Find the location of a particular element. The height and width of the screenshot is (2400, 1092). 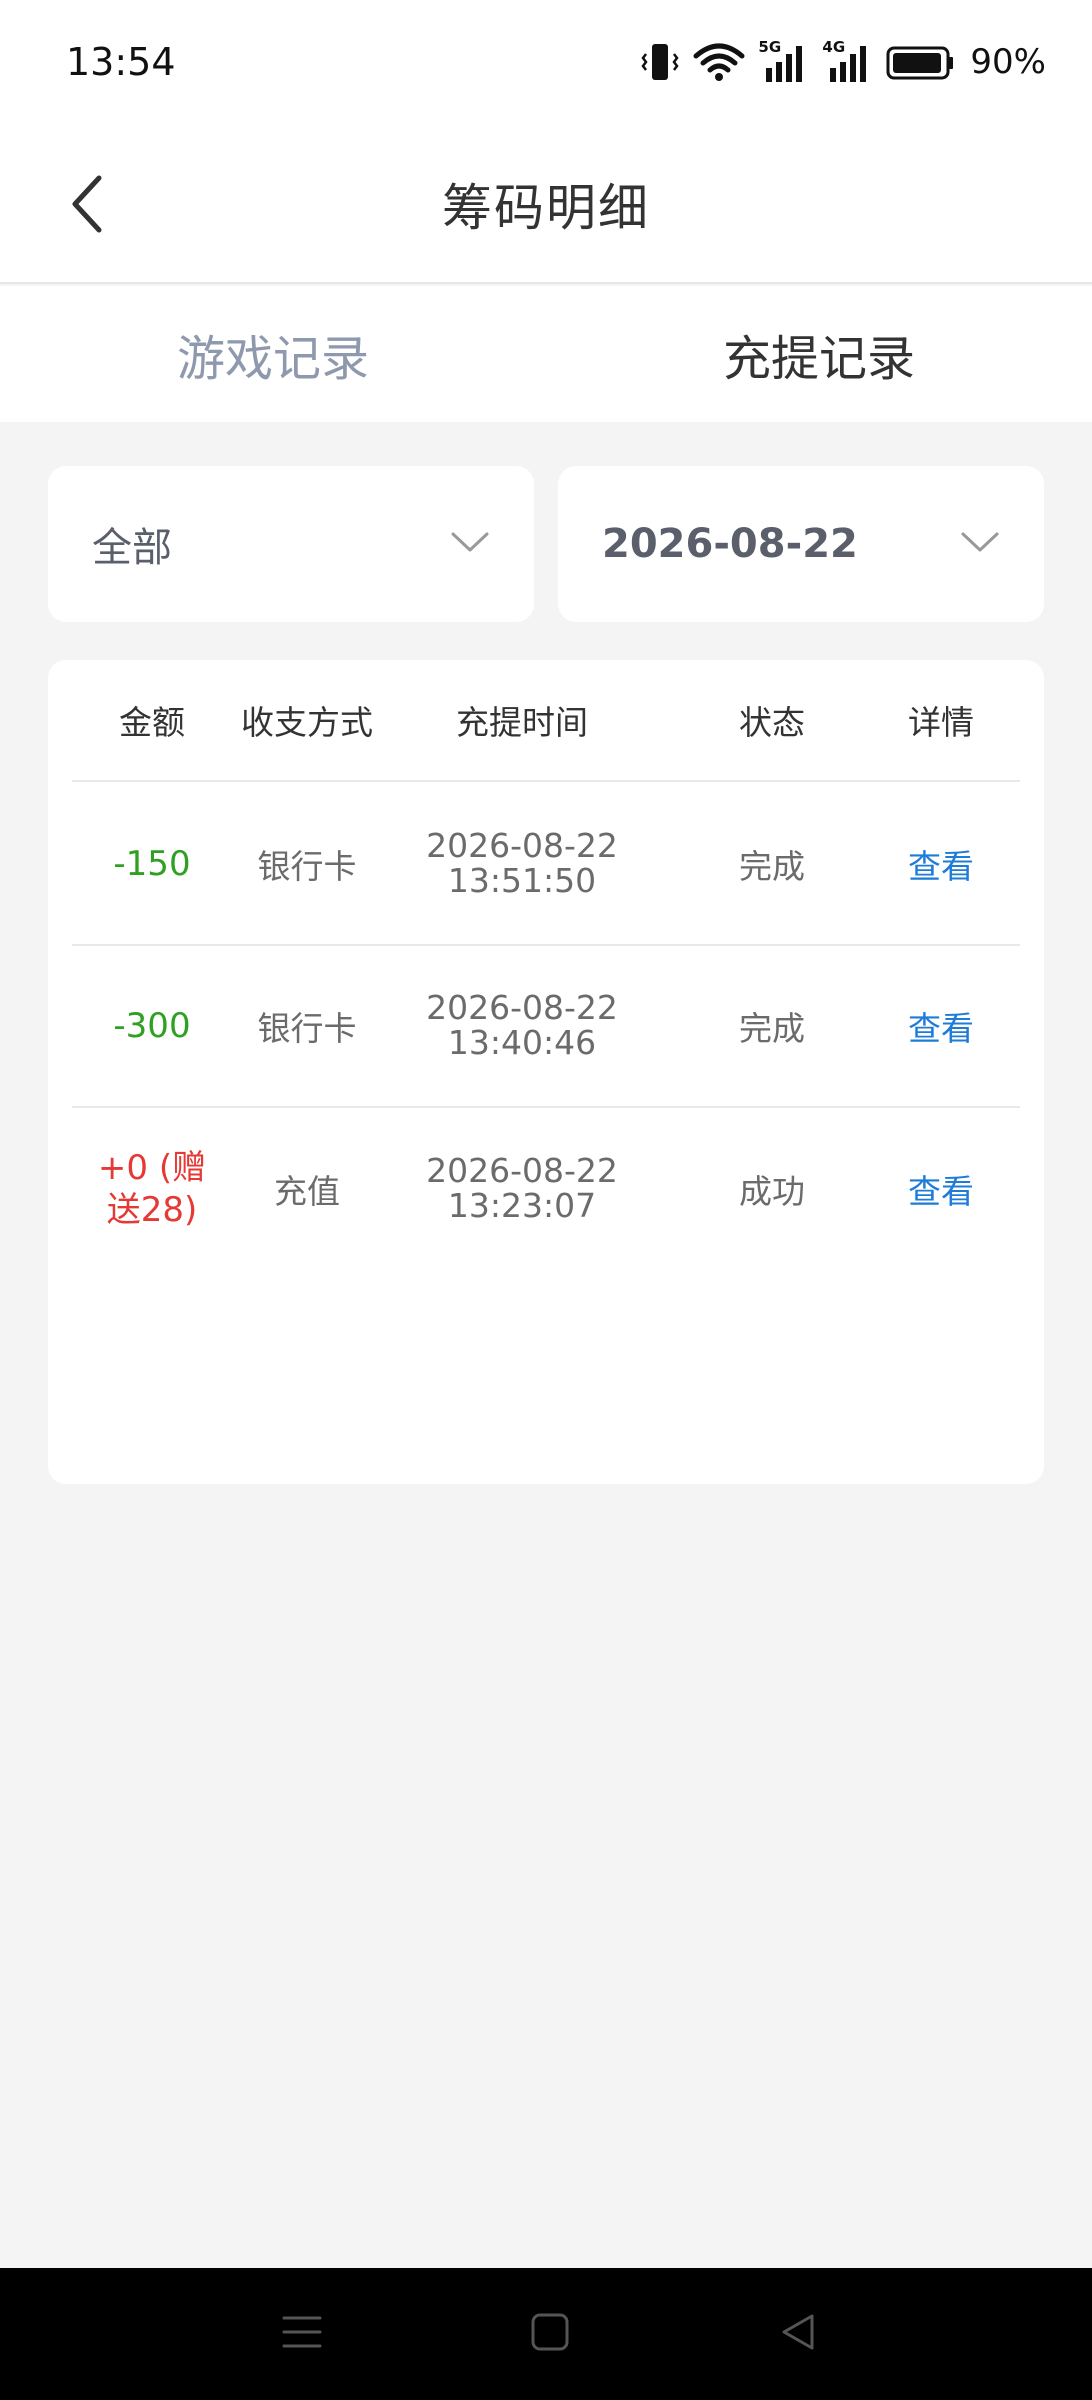

home-button is located at coordinates (550, 2334).